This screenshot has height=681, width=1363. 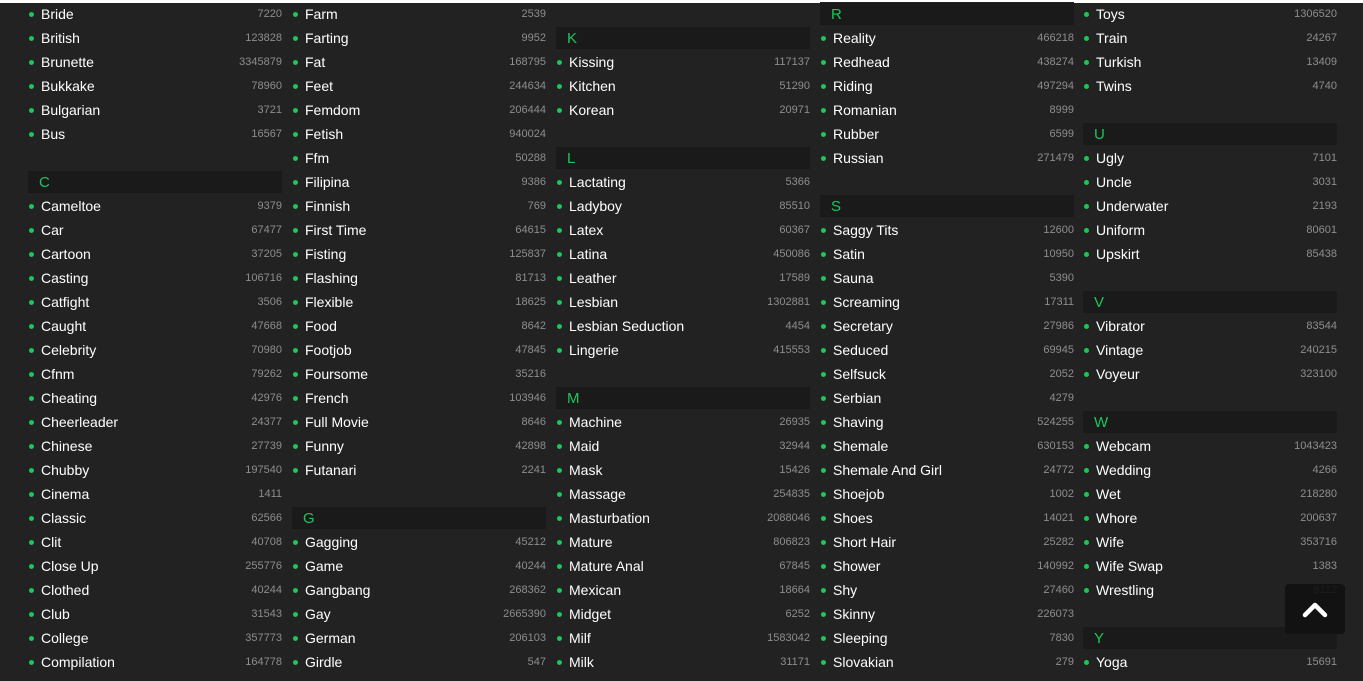 I want to click on category-link: Midget 6252, so click(x=683, y=614).